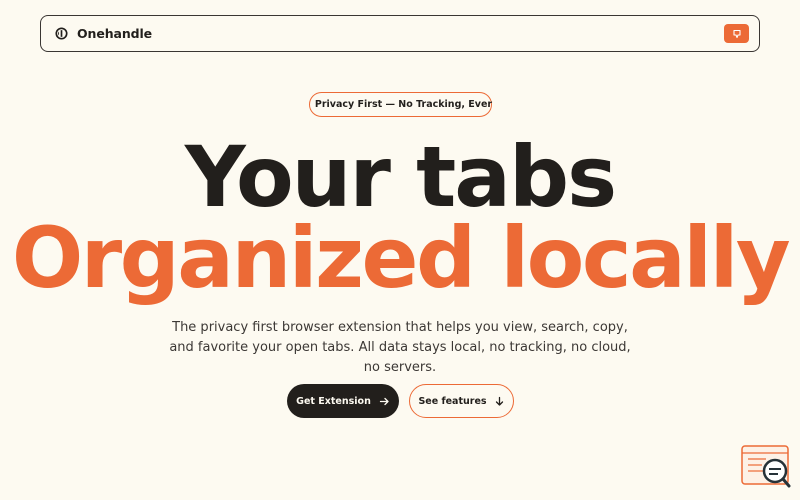 This screenshot has width=800, height=500. I want to click on floating-search-widget, so click(766, 467).